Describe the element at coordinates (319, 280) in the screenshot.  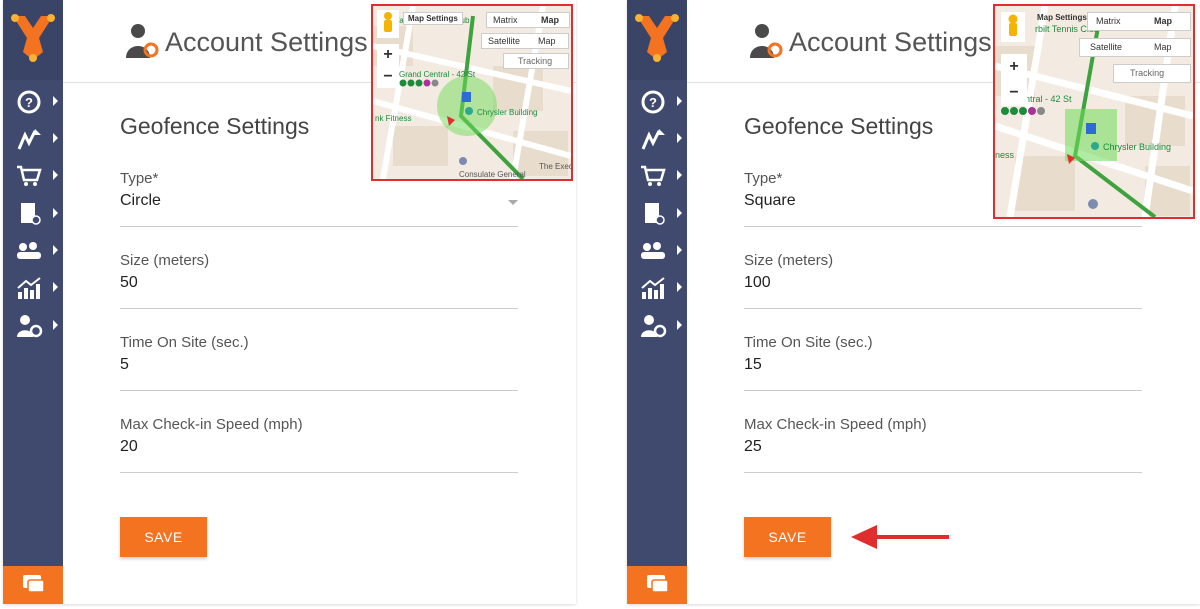
I see `size-field: Size (meters) 50` at that location.